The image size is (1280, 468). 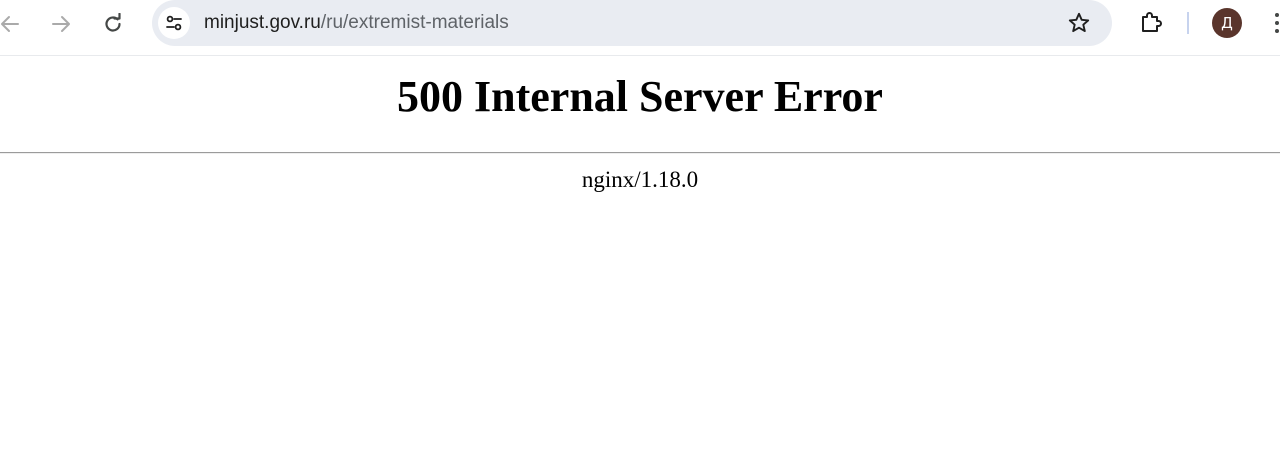 I want to click on arrow-left-icon, so click(x=10, y=24).